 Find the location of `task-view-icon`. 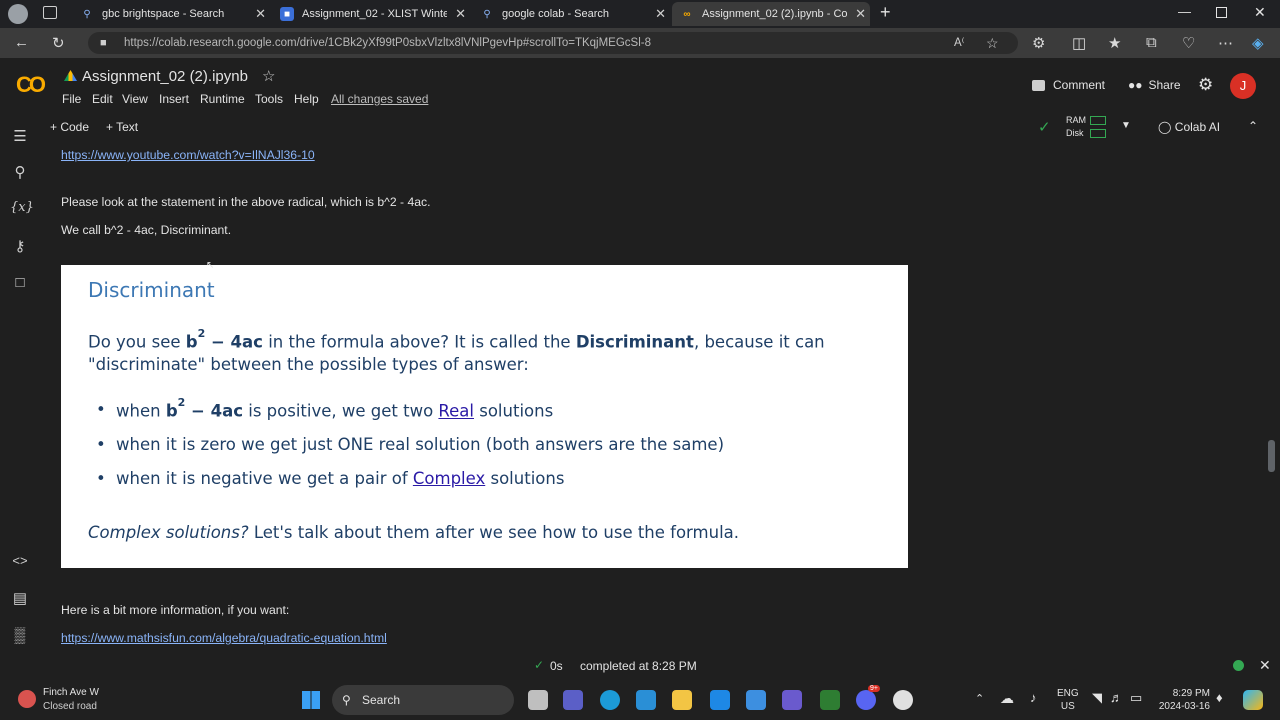

task-view-icon is located at coordinates (538, 700).